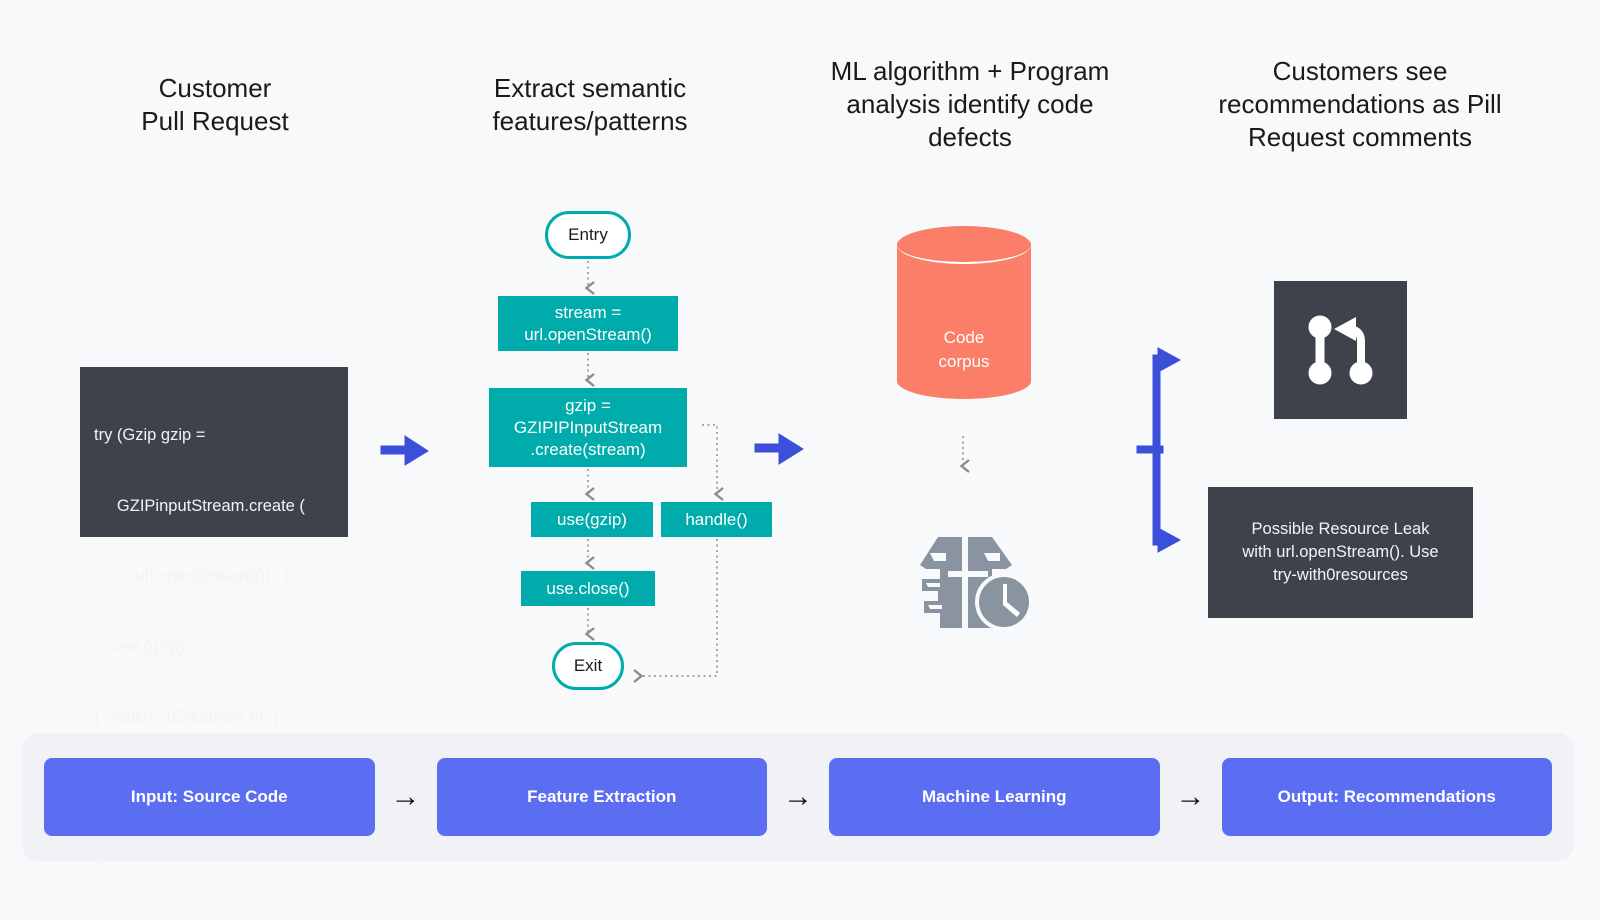 The height and width of the screenshot is (920, 1600). Describe the element at coordinates (1340, 529) in the screenshot. I see `recommendation-line: Possible Resource Leak` at that location.